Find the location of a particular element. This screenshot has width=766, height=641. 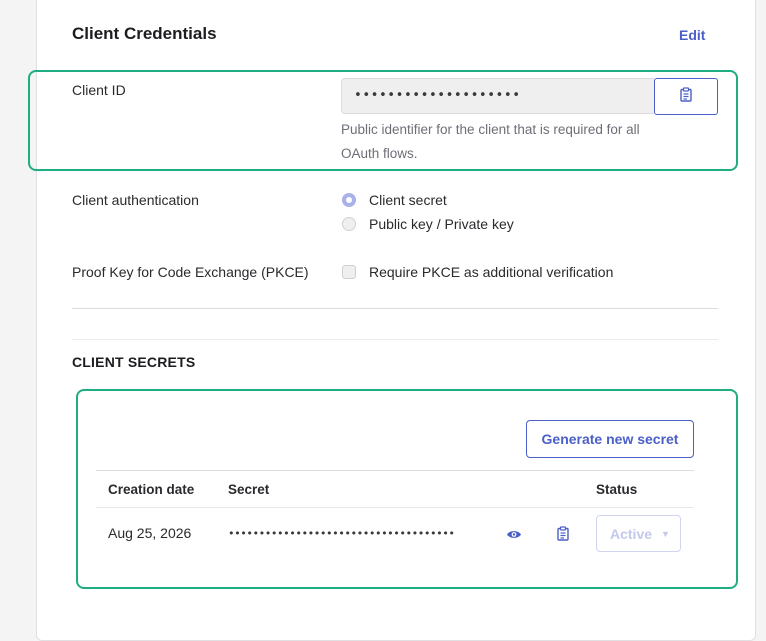

table-header-border is located at coordinates (395, 507).